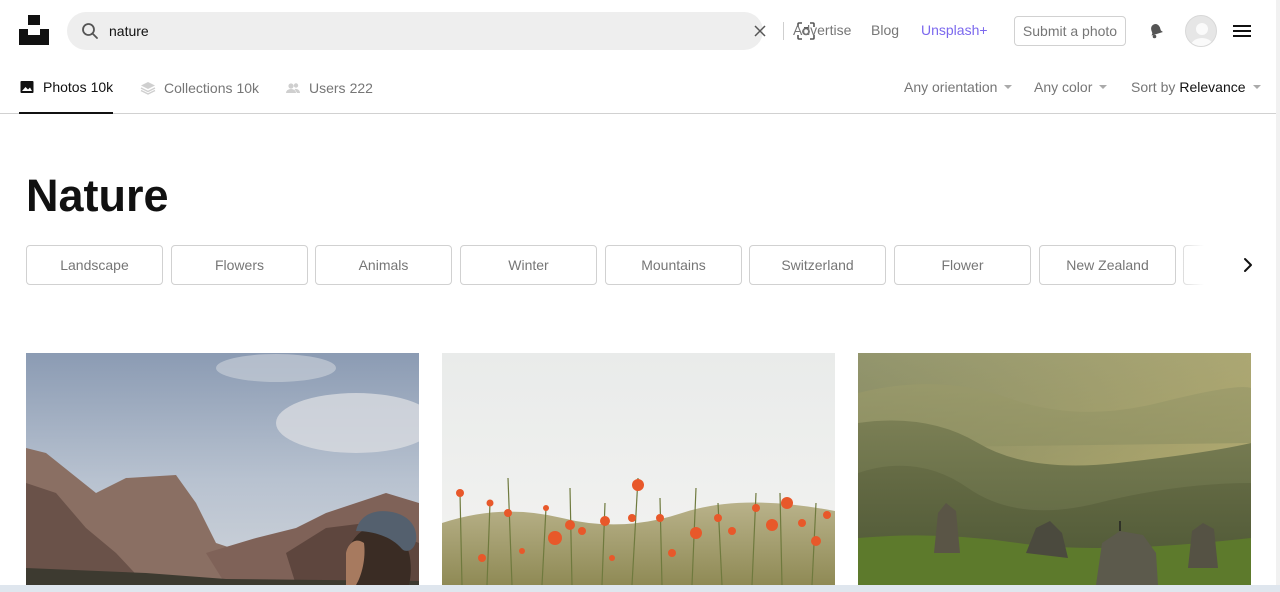  I want to click on vertical-scrollbar, so click(1278, 292).